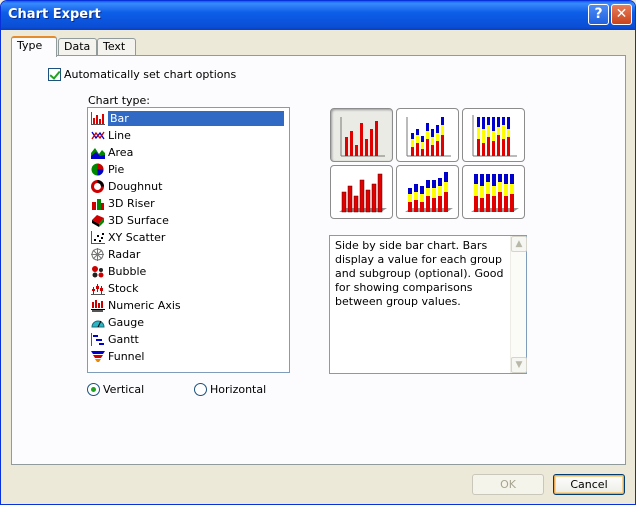 This screenshot has height=505, width=636. What do you see at coordinates (189, 339) in the screenshot?
I see `list-item-gantt: Gantt` at bounding box center [189, 339].